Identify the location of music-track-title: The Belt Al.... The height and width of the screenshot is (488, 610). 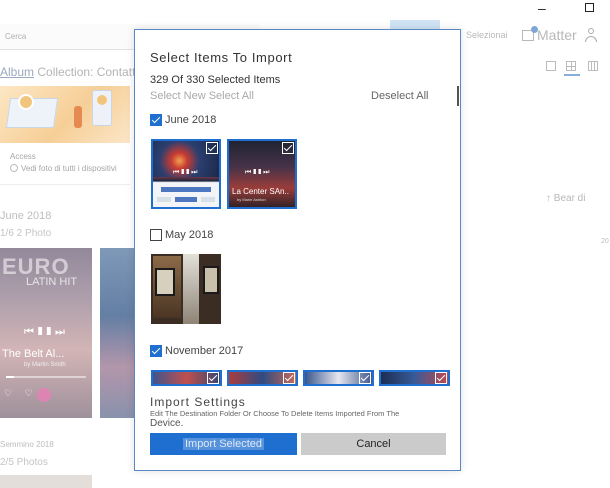
(33, 354).